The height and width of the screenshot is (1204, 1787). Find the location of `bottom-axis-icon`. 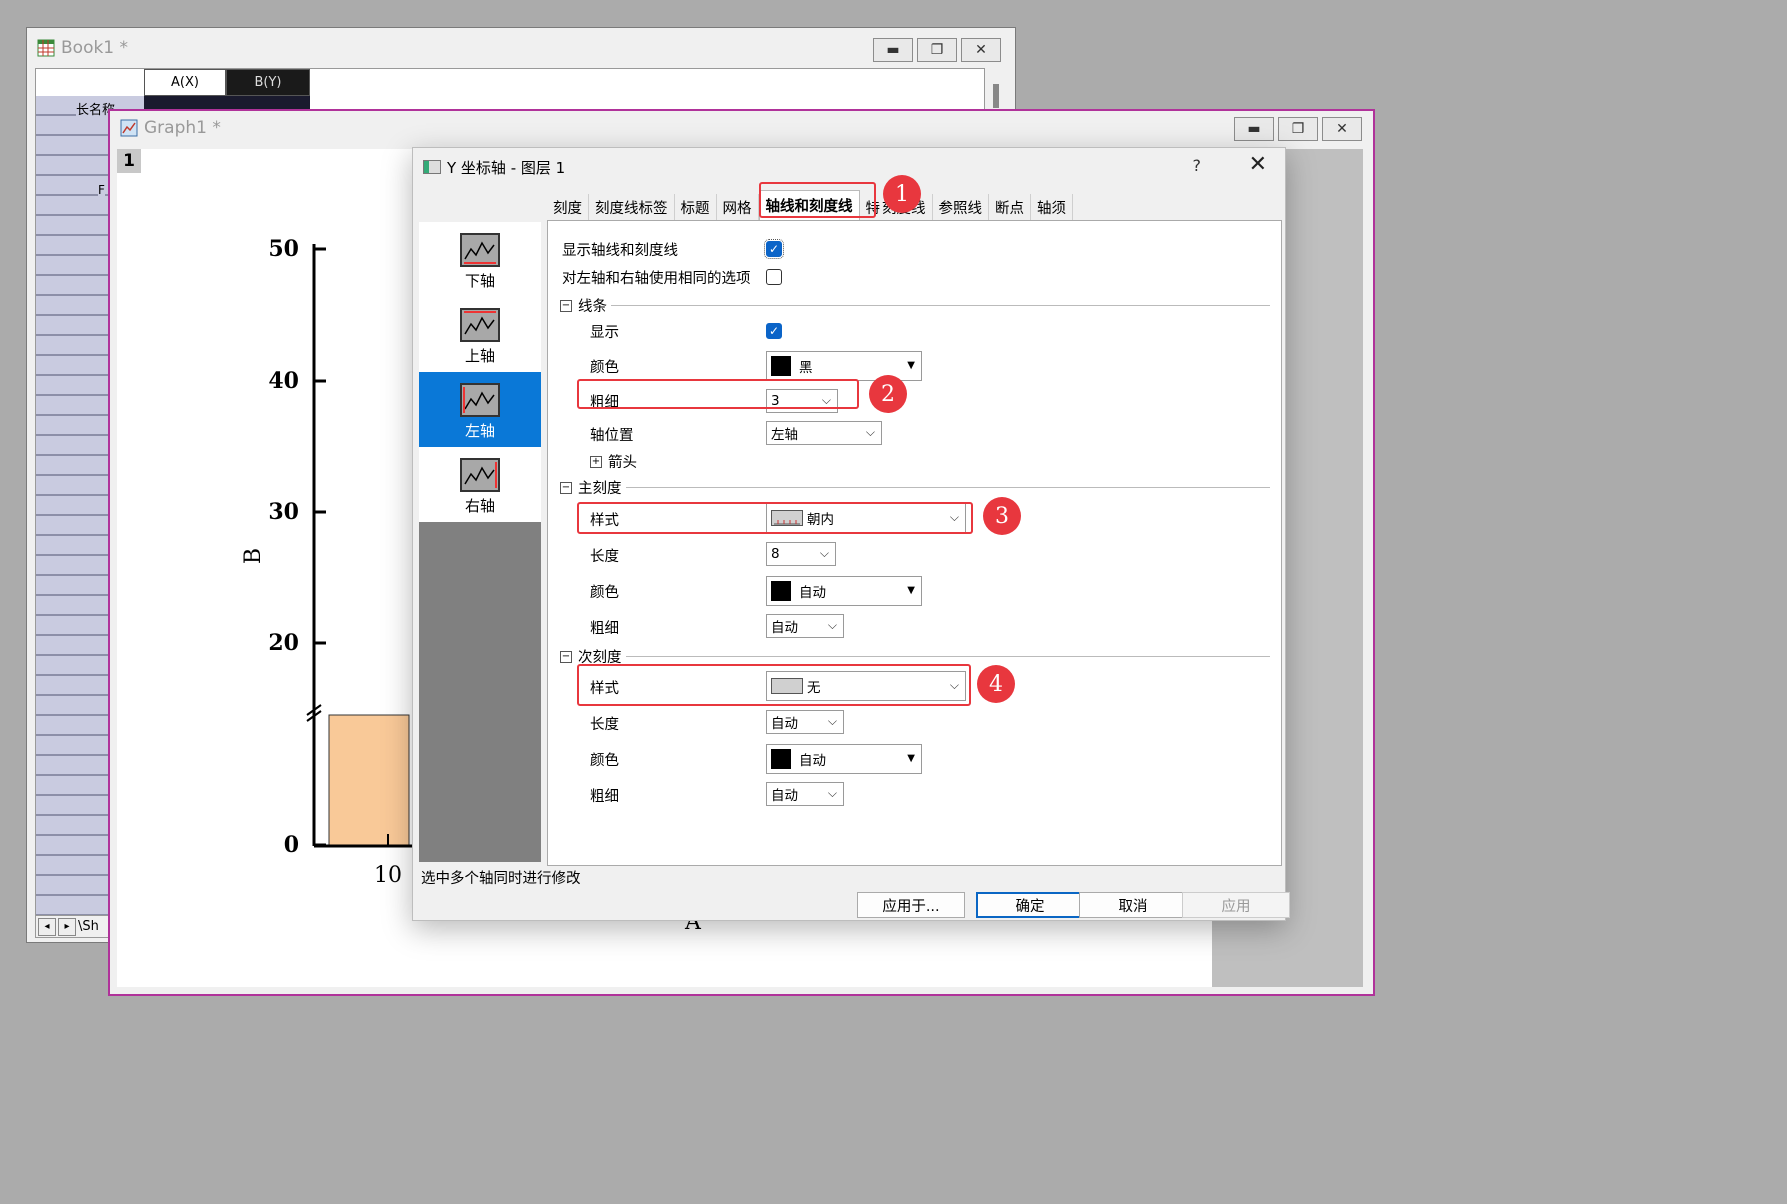

bottom-axis-icon is located at coordinates (480, 250).